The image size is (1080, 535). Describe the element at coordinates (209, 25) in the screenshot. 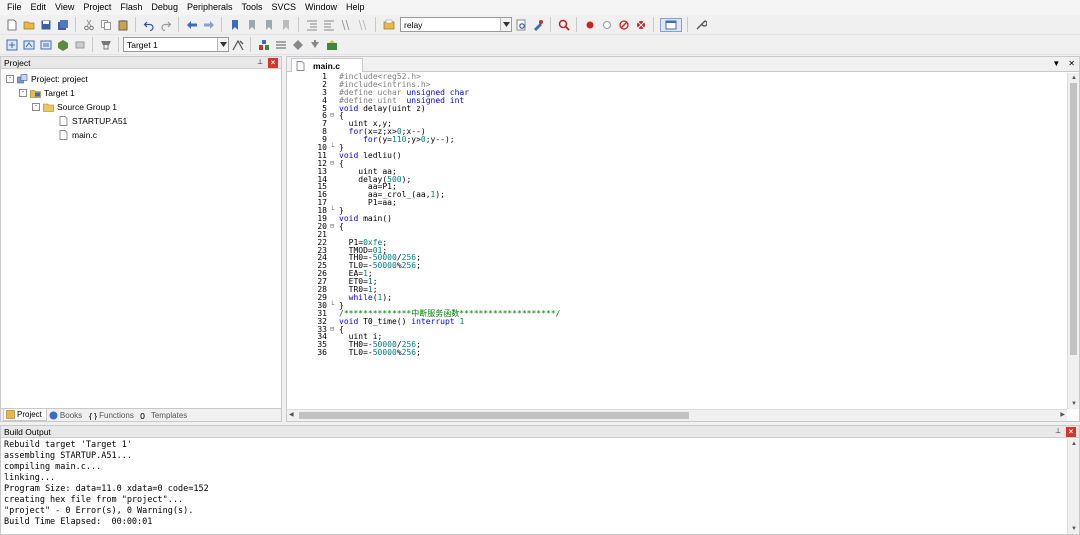

I see `navigate-forward-icon` at that location.